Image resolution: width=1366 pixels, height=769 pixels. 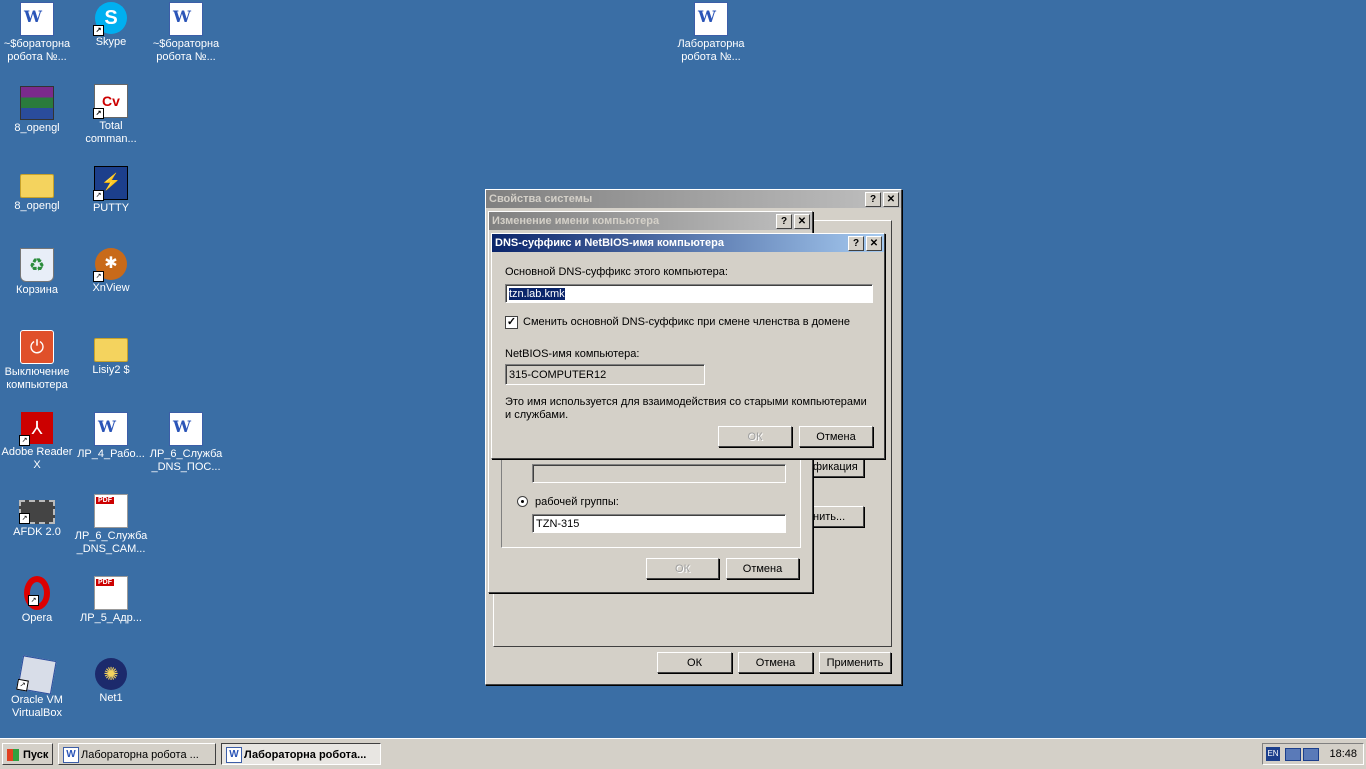 What do you see at coordinates (37, 593) in the screenshot?
I see `opera-icon: ↗` at bounding box center [37, 593].